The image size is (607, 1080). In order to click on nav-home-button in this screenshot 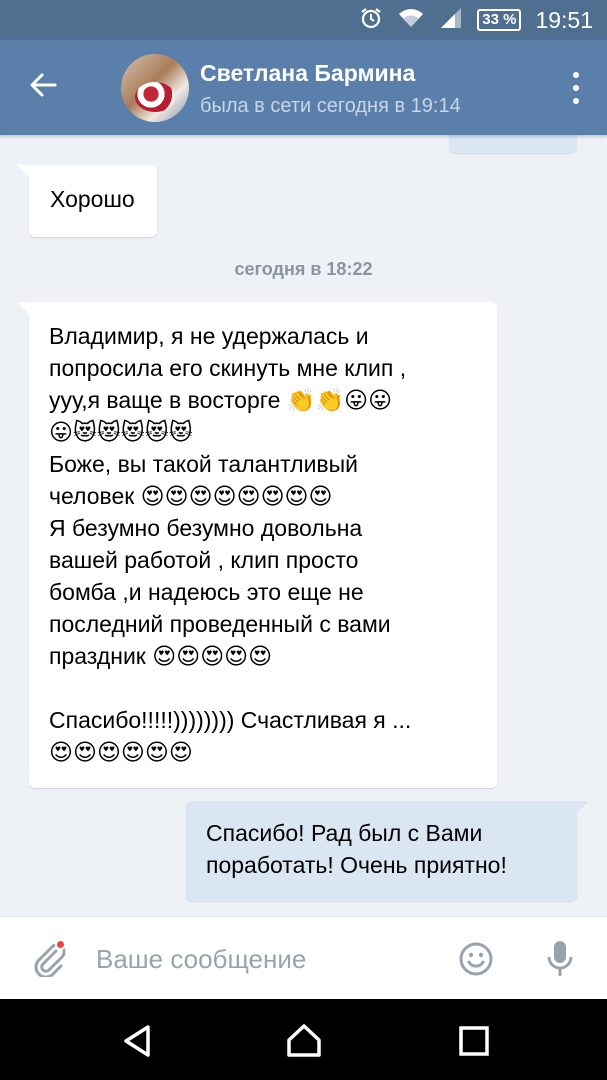, I will do `click(304, 1041)`.